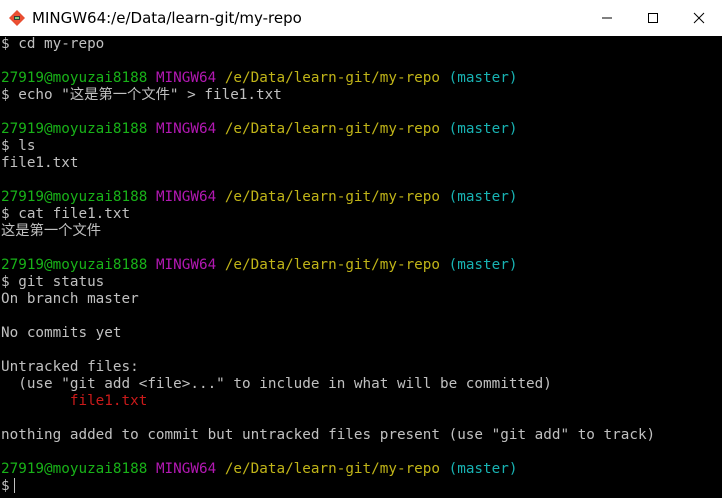 Image resolution: width=722 pixels, height=498 pixels. Describe the element at coordinates (167, 18) in the screenshot. I see `window-title: MINGW64:/e/Data/learn-git/my-repo` at that location.